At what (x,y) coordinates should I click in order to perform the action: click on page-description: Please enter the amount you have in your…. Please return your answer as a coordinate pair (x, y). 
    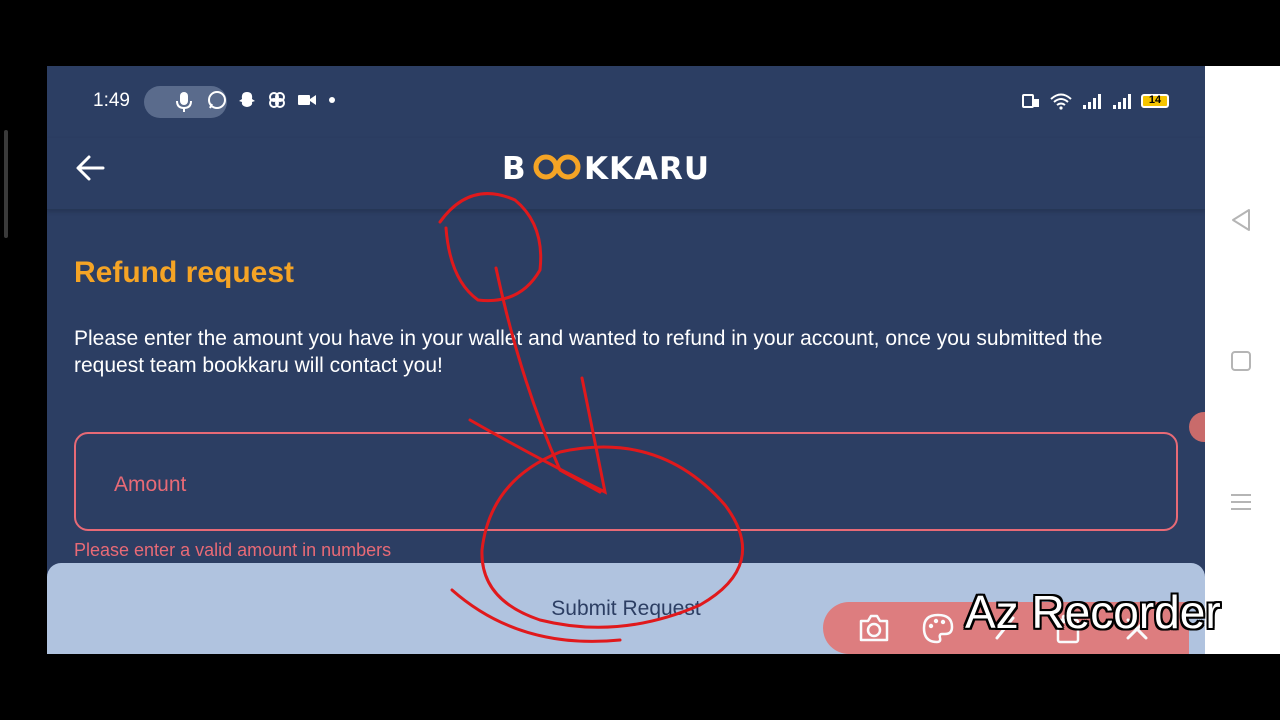
    Looking at the image, I should click on (588, 352).